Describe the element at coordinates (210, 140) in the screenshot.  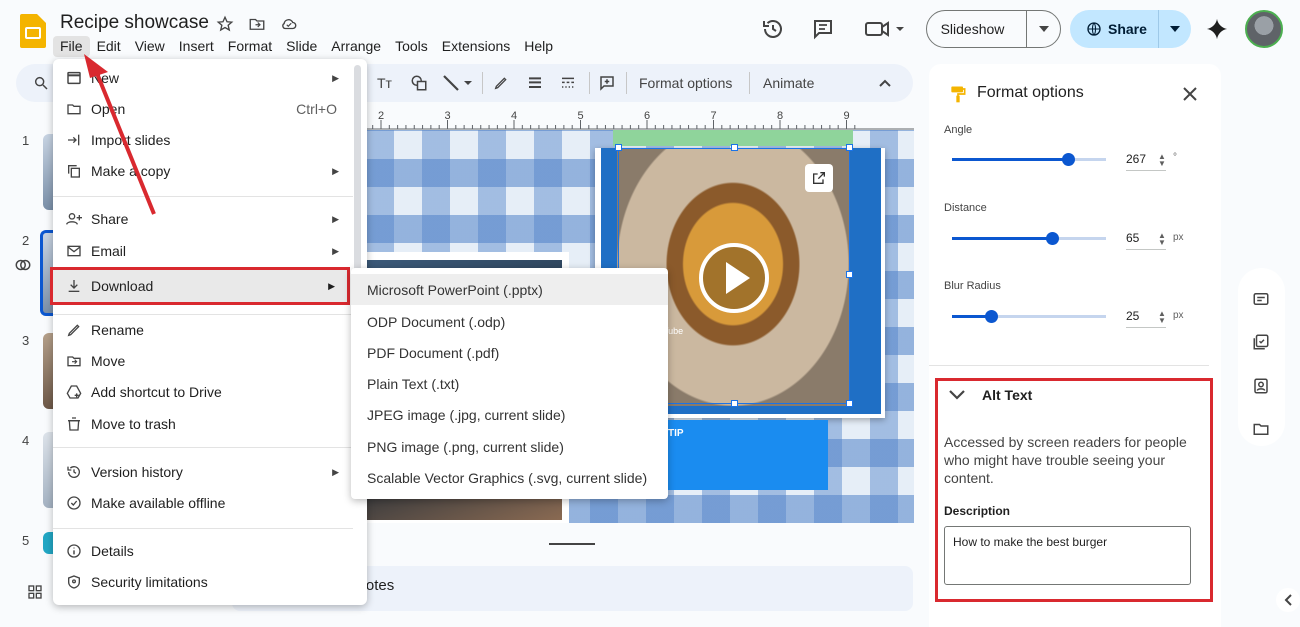
I see `menu-item-import-slides: Import slides` at that location.